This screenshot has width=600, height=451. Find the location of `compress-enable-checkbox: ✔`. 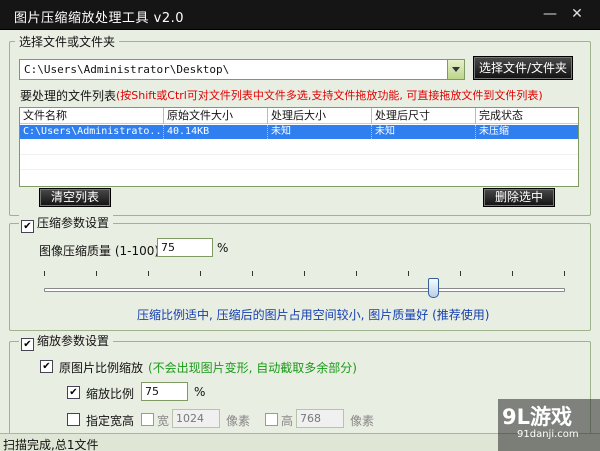

compress-enable-checkbox: ✔ is located at coordinates (27, 226).